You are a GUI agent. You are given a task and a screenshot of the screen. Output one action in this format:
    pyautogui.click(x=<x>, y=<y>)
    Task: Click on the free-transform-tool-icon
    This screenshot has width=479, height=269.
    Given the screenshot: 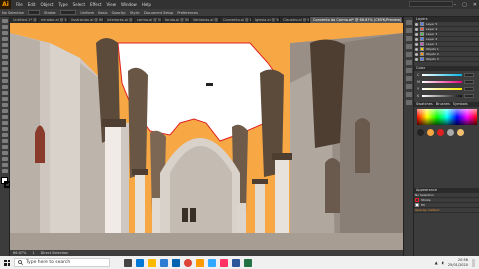 What is the action you would take?
    pyautogui.click(x=4, y=99)
    